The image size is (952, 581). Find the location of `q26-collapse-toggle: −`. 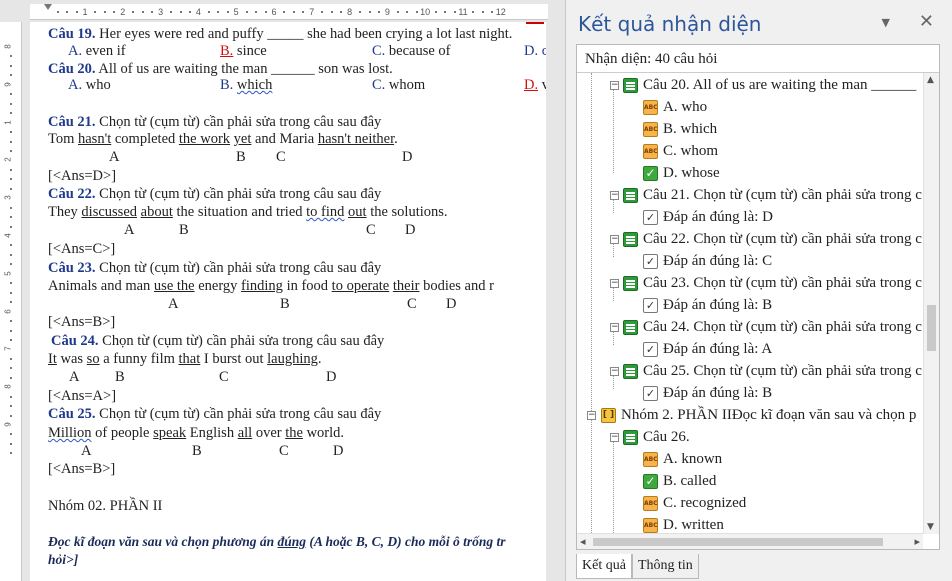

q26-collapse-toggle: − is located at coordinates (614, 437).